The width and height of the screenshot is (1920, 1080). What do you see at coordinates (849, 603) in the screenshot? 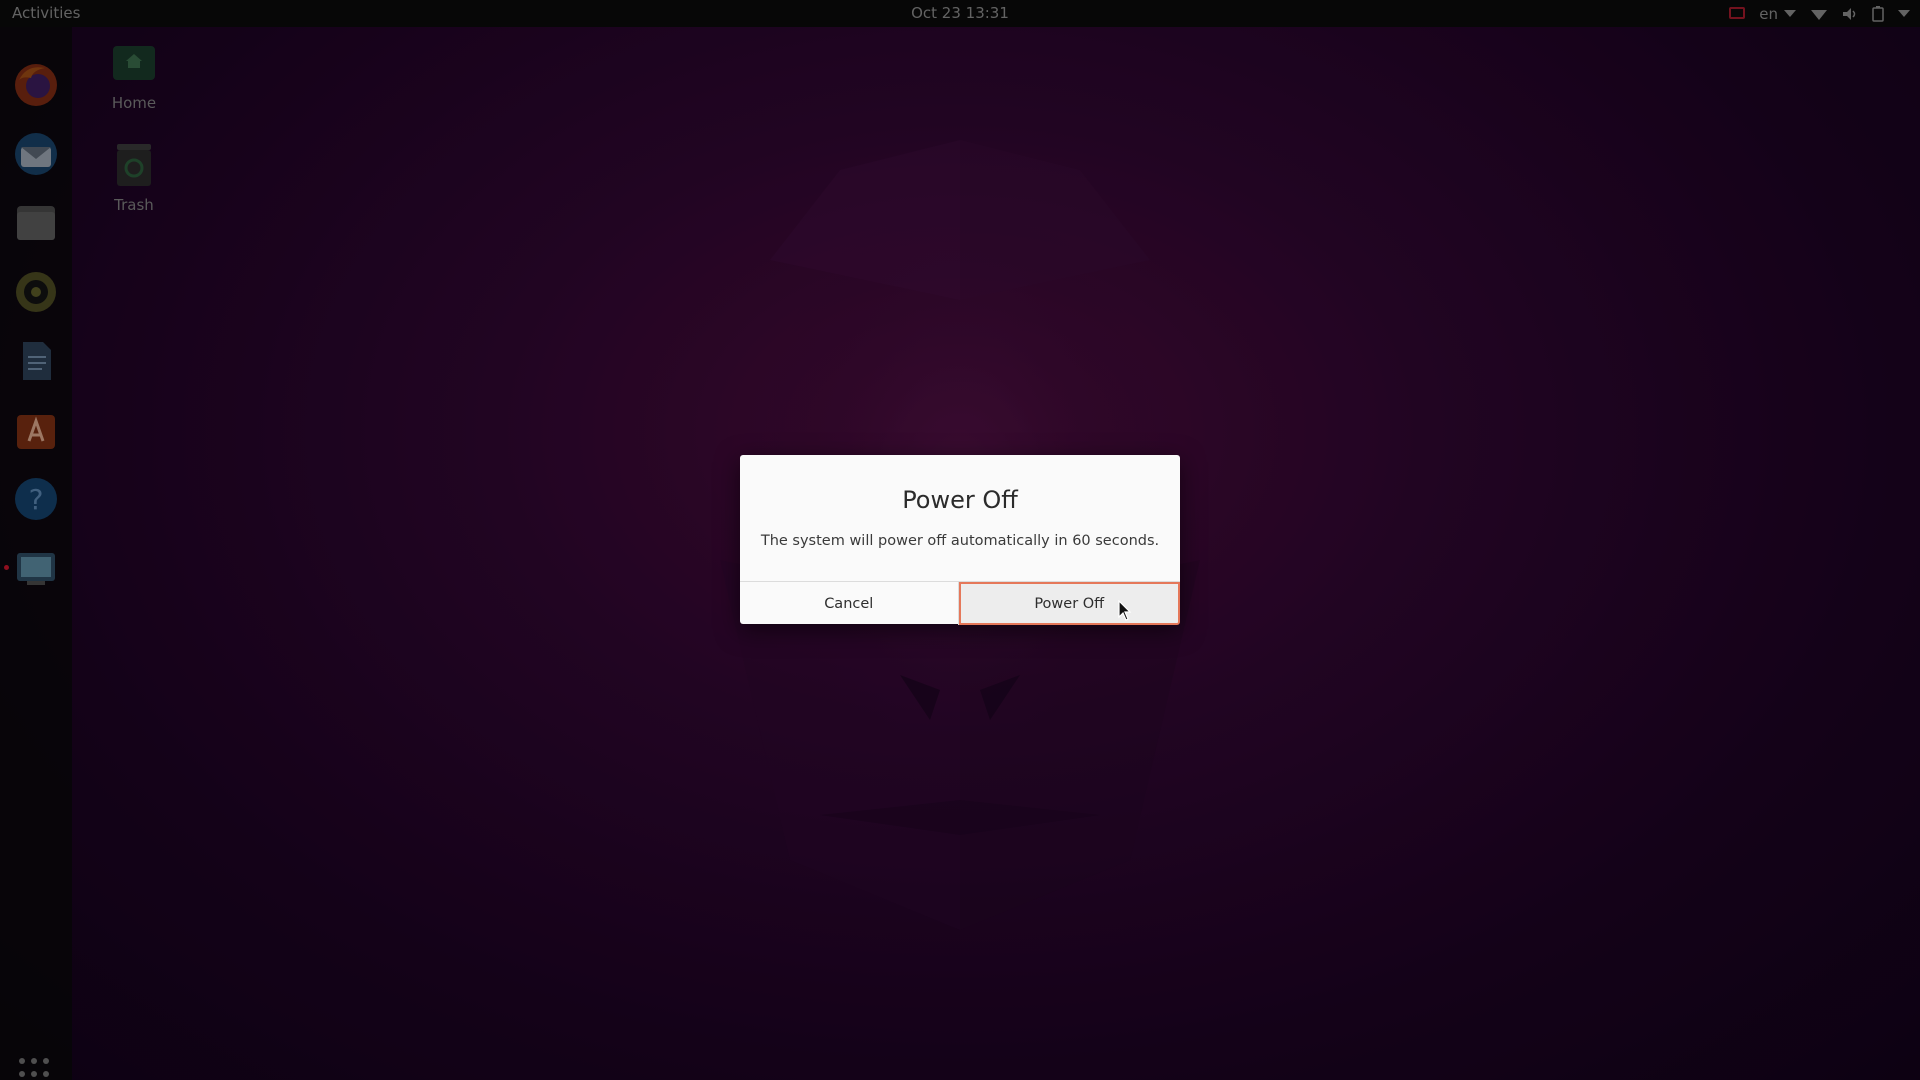
I see `cancel-button: Cancel` at bounding box center [849, 603].